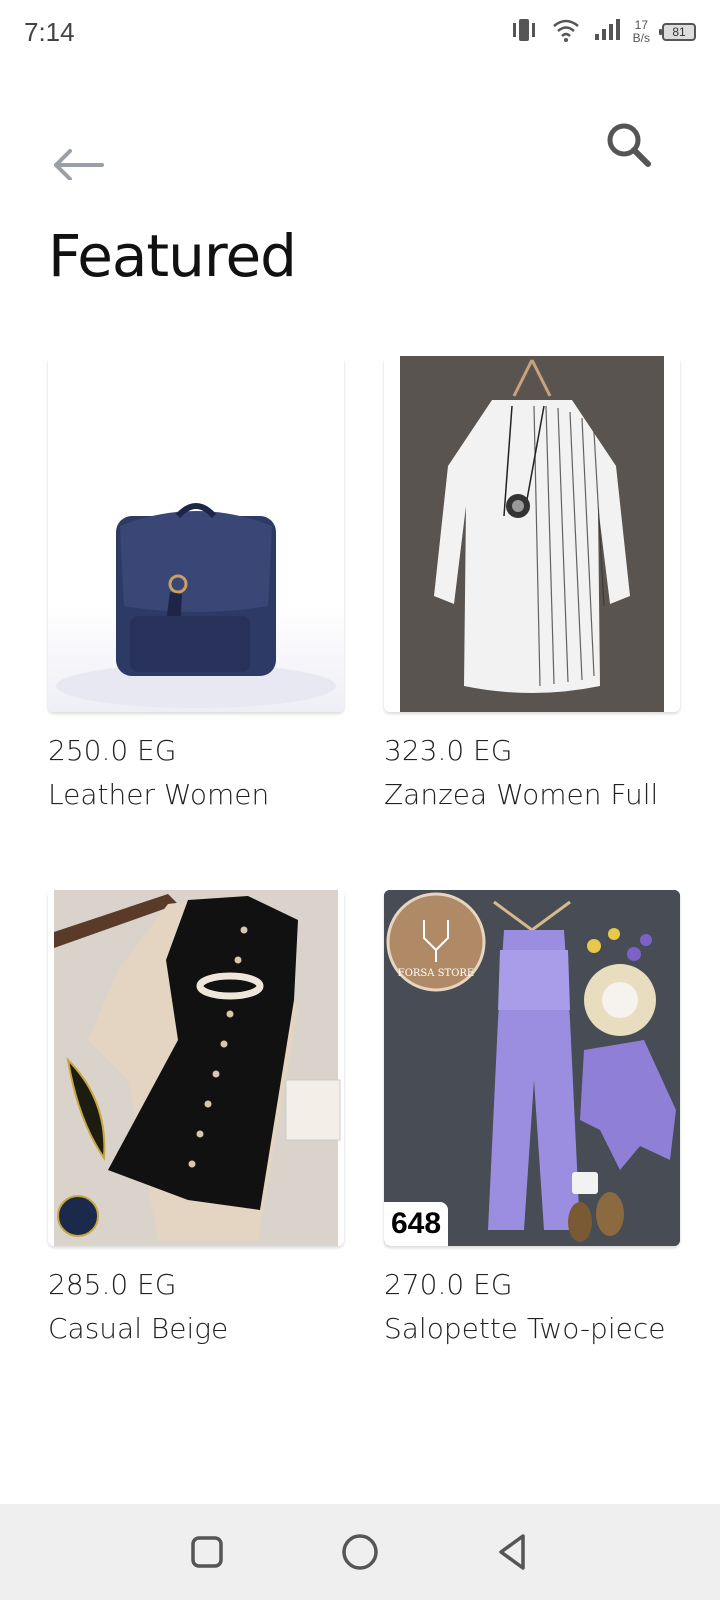  What do you see at coordinates (112, 1284) in the screenshot?
I see `product-price: 285.0 EG` at bounding box center [112, 1284].